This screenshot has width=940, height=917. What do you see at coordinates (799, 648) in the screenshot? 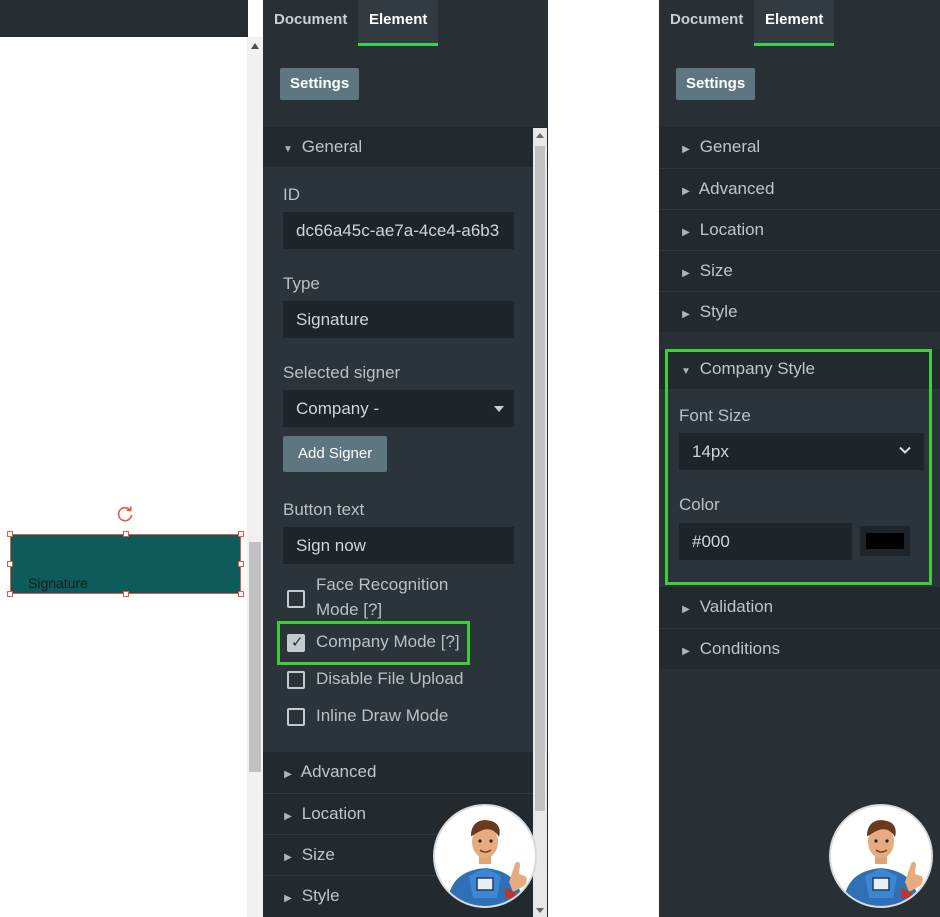
I see `section-conditions-header: ▶ Conditions` at bounding box center [799, 648].